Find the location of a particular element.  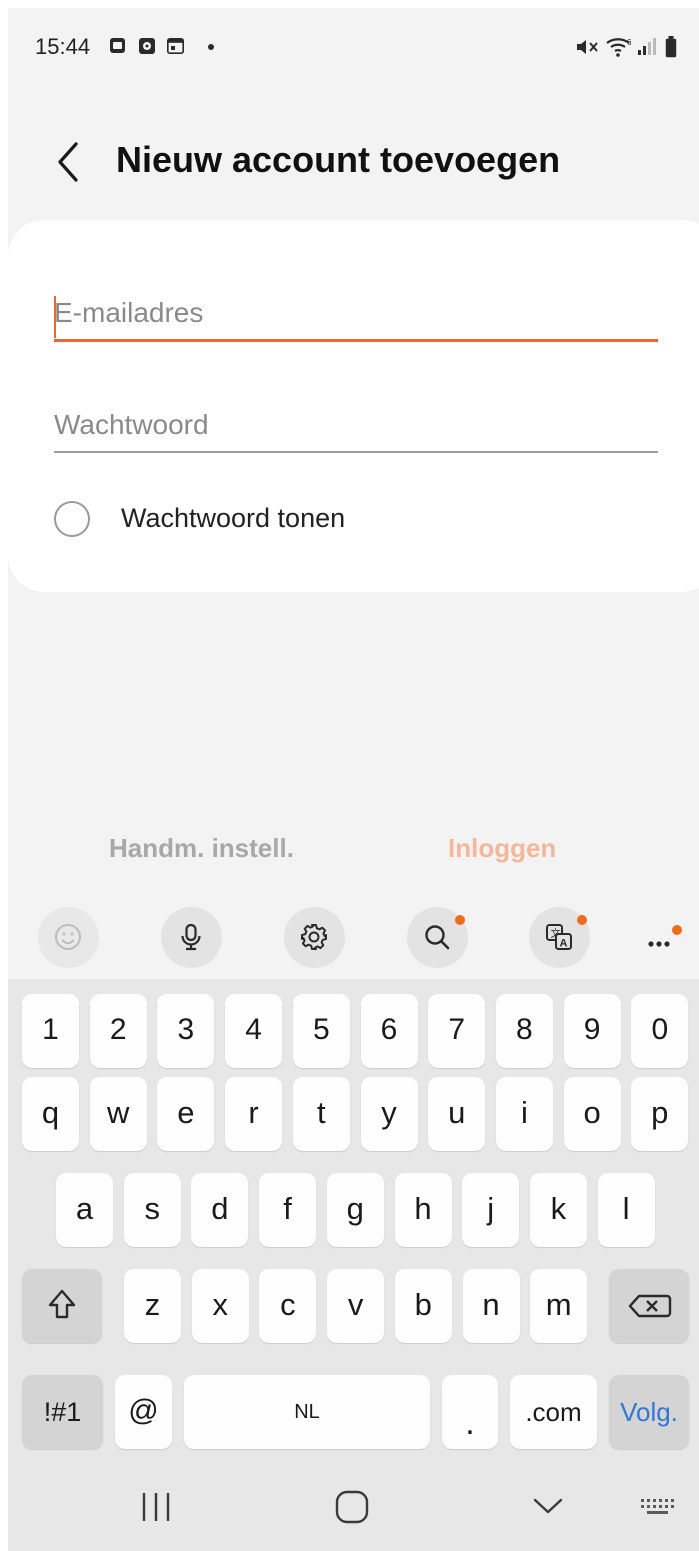

letter-key-label: a is located at coordinates (84, 1208).